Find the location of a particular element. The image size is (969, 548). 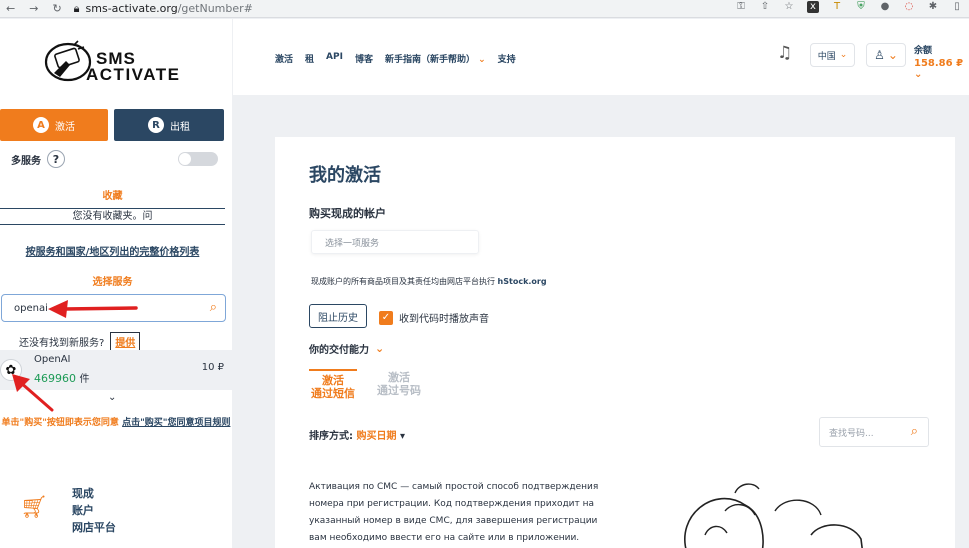

tab-activation-sms: 激活 通过短信 is located at coordinates (333, 384).